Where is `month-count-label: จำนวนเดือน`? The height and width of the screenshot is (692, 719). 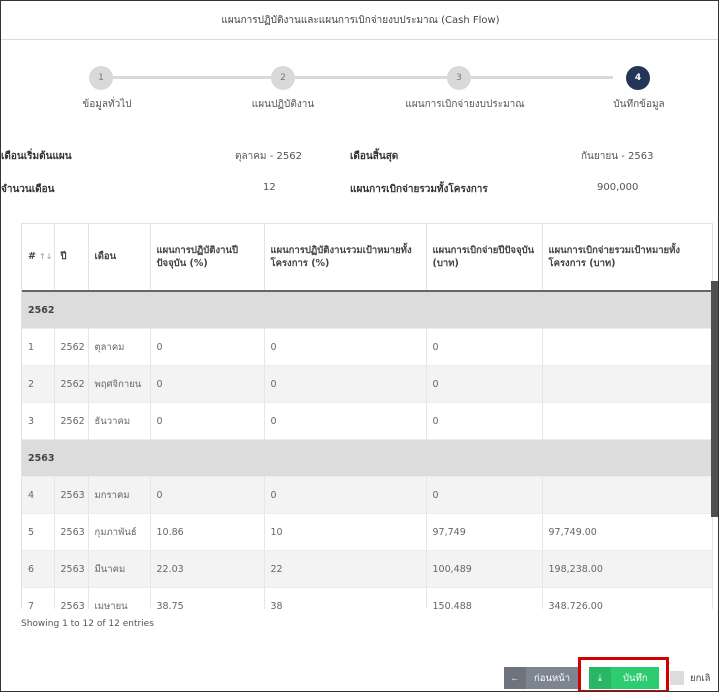 month-count-label: จำนวนเดือน is located at coordinates (28, 189).